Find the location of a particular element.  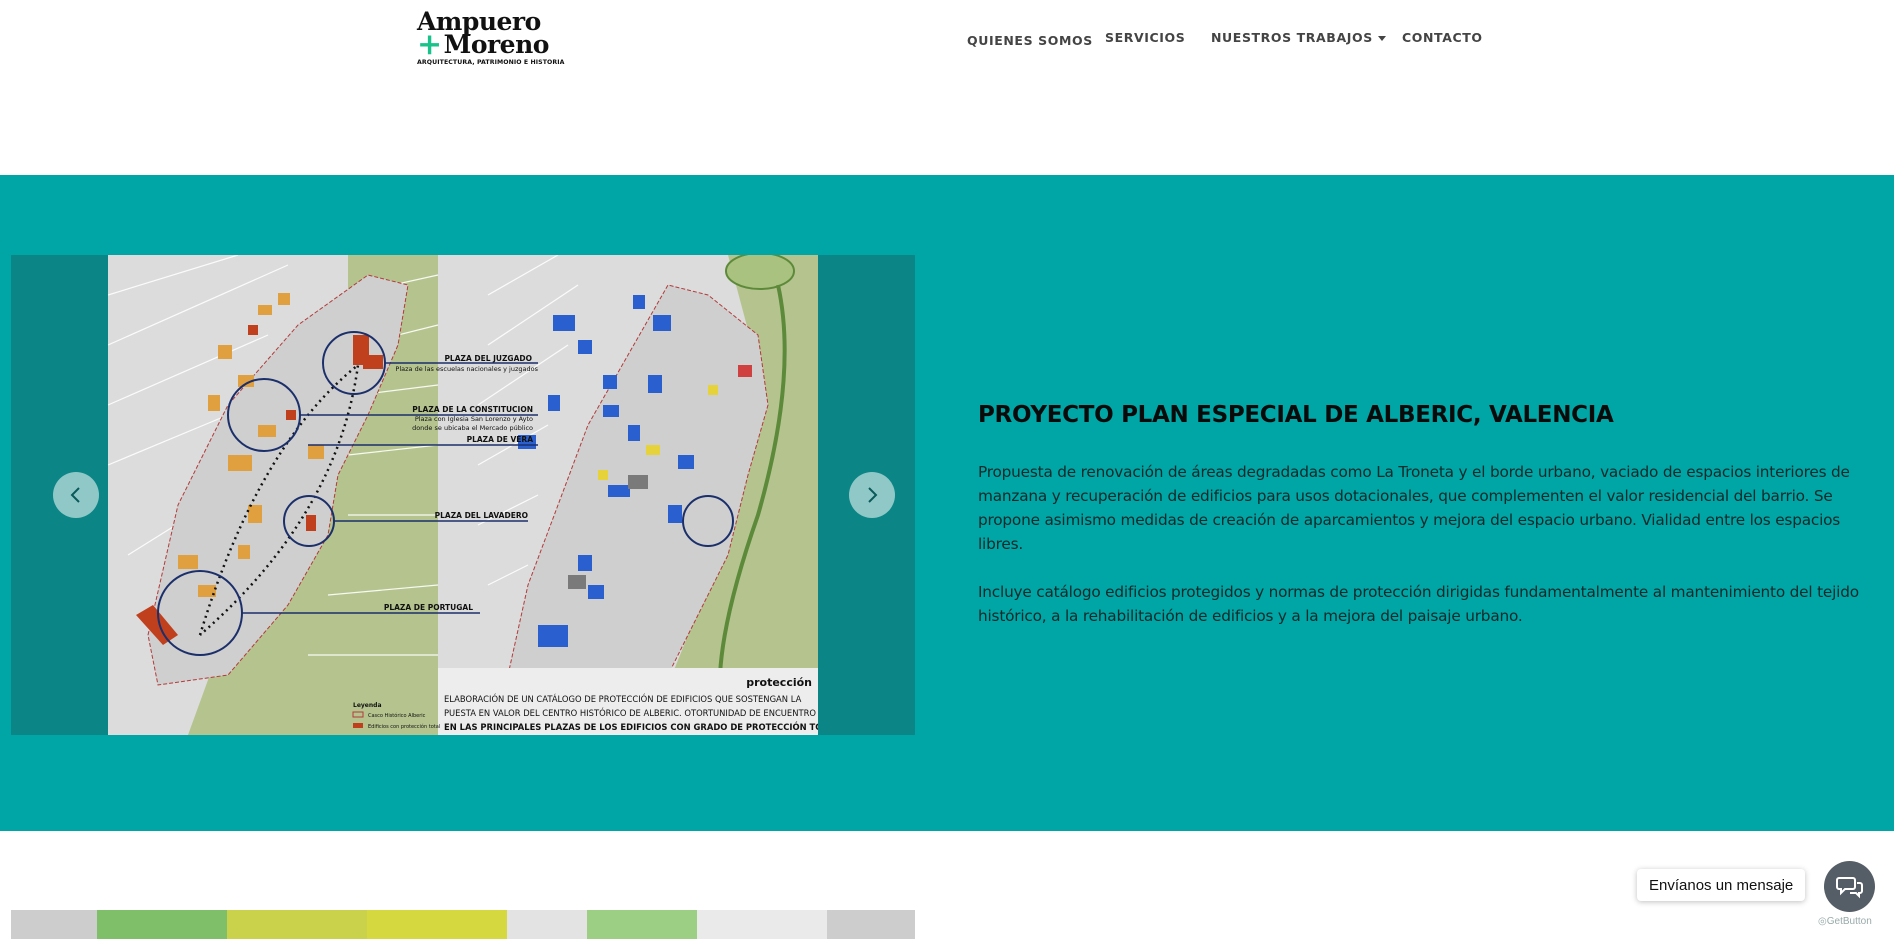

chat-open-button is located at coordinates (1849, 886).